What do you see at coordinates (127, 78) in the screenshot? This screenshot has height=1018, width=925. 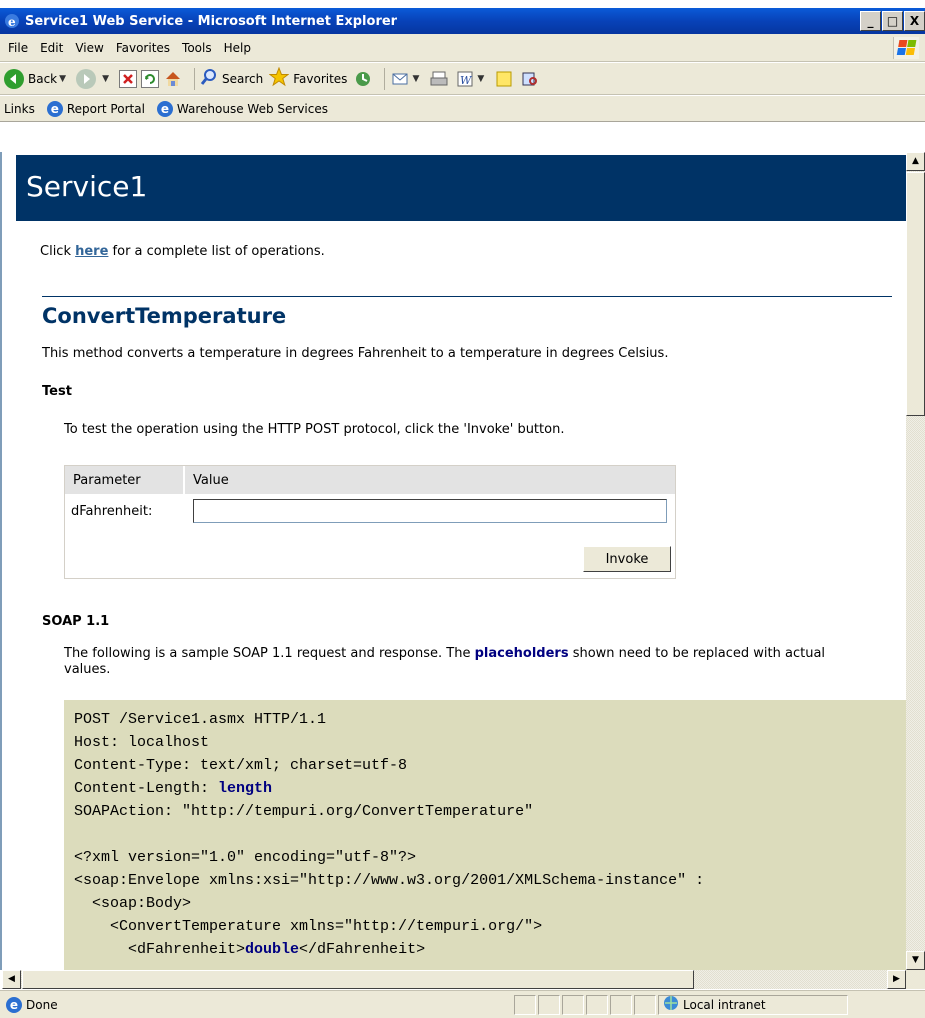 I see `stop-icon` at bounding box center [127, 78].